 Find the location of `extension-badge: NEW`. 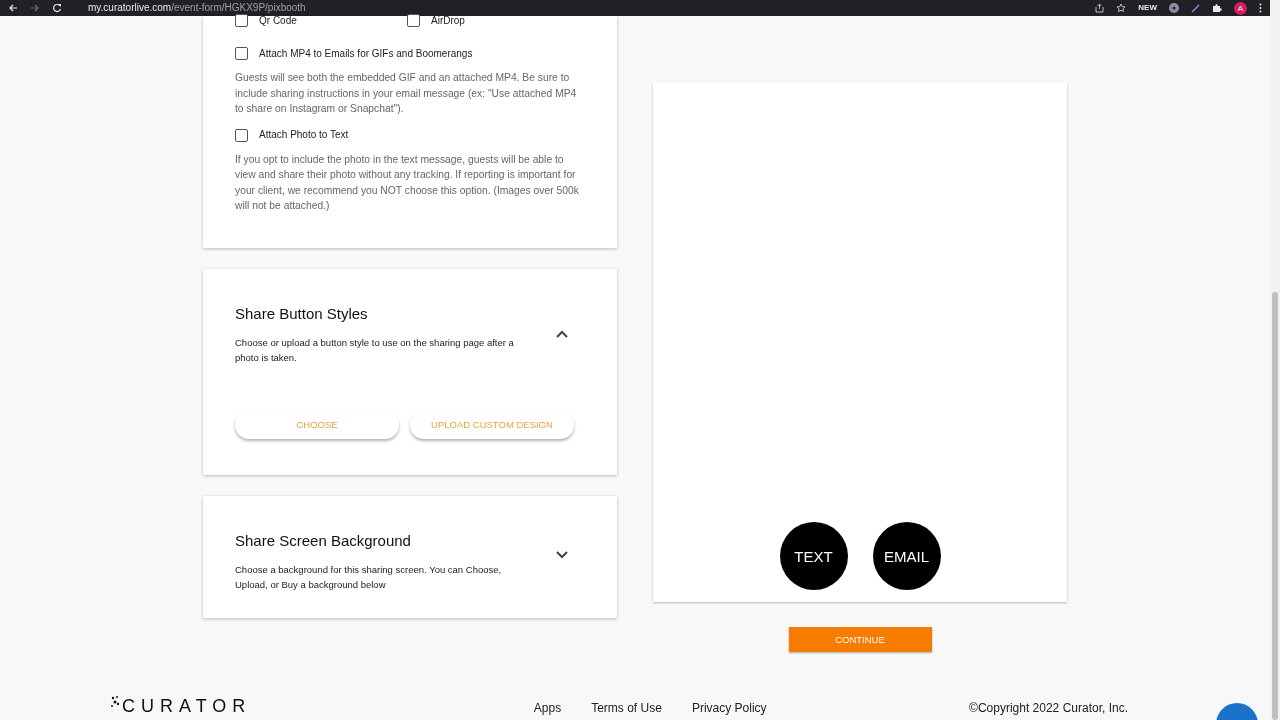

extension-badge: NEW is located at coordinates (1147, 8).